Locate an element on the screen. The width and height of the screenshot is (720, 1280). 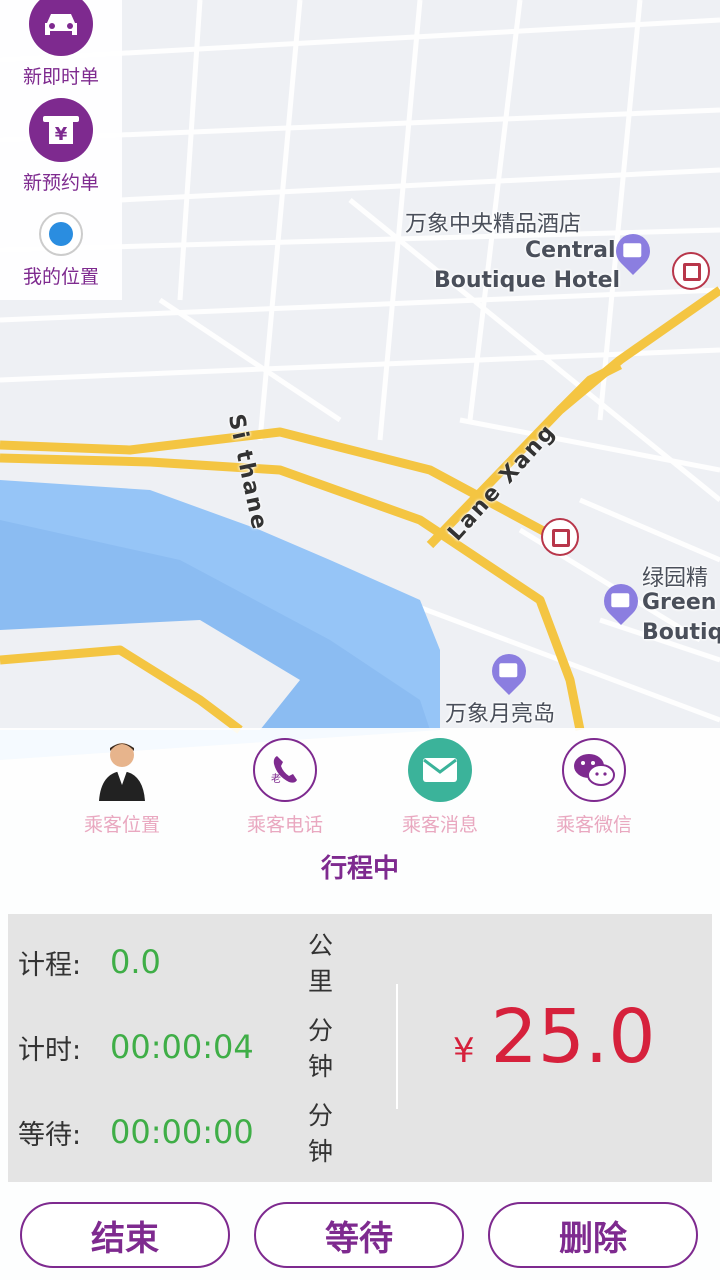
yen-ticket-icon: ¥ is located at coordinates (61, 130).